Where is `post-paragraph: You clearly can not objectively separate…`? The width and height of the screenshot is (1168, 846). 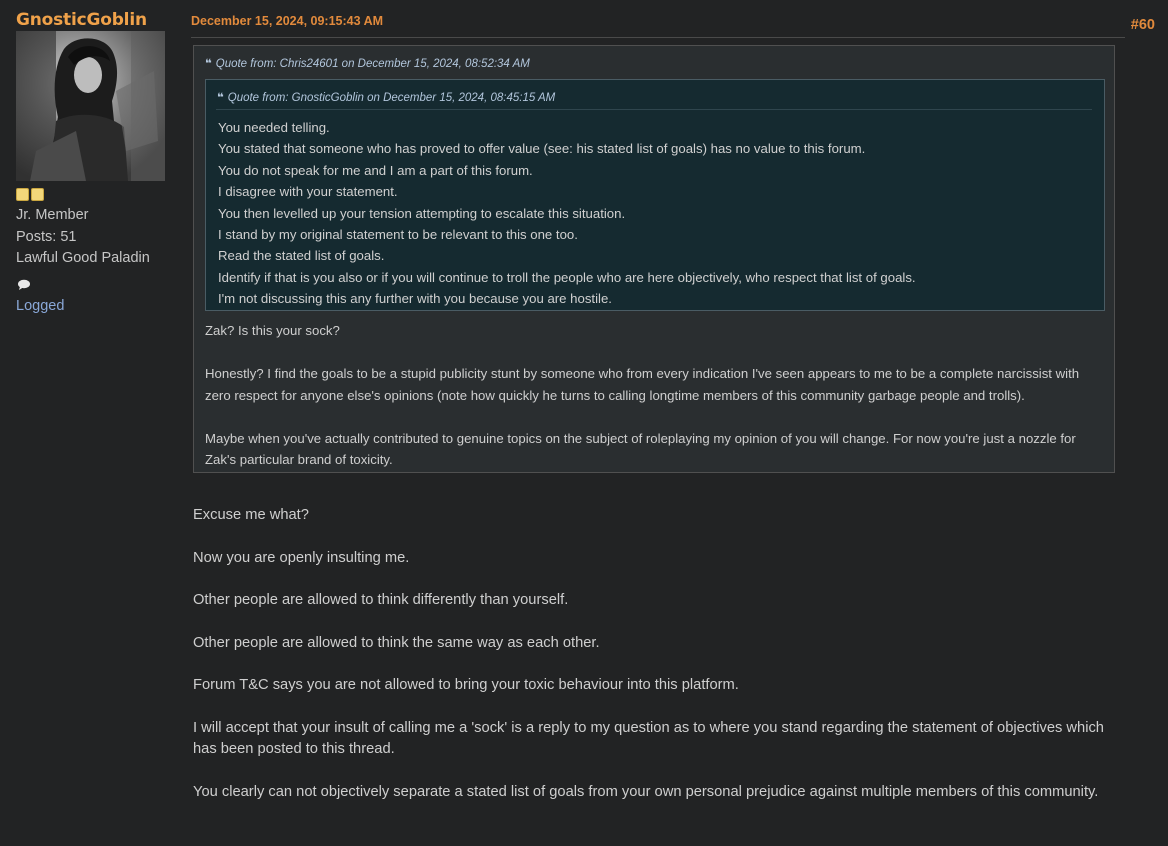
post-paragraph: You clearly can not objectively separate… is located at coordinates (646, 791).